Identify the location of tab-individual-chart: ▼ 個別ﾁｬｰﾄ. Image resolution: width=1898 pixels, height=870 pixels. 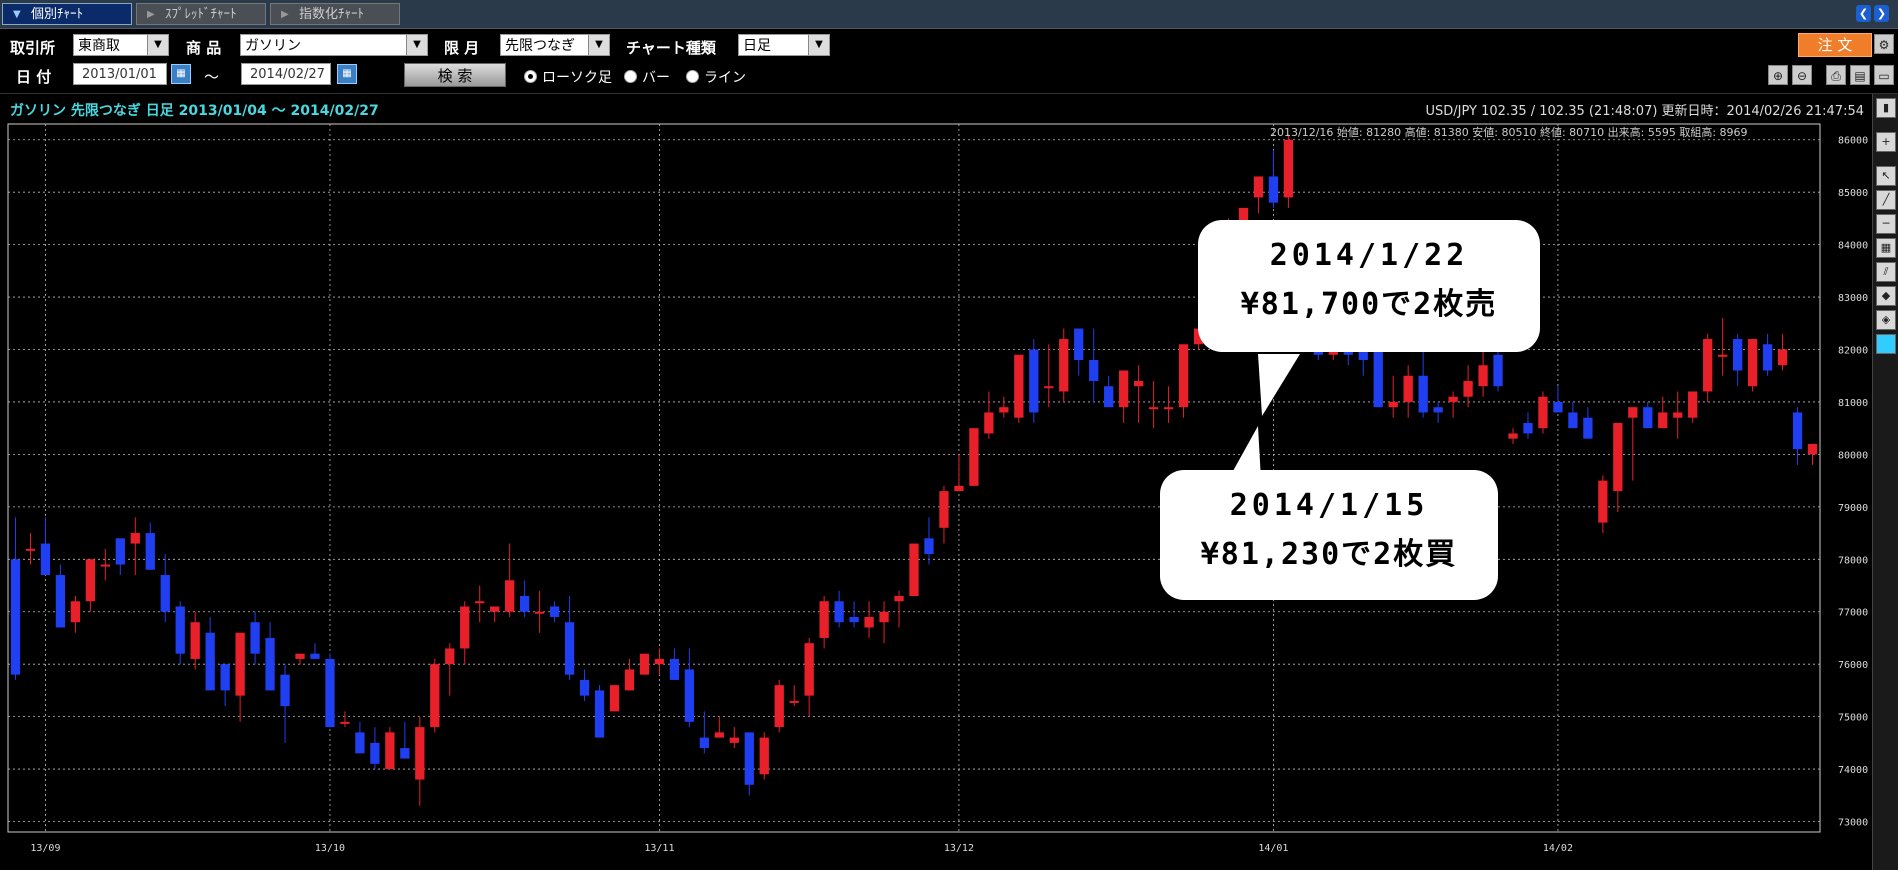
(67, 14).